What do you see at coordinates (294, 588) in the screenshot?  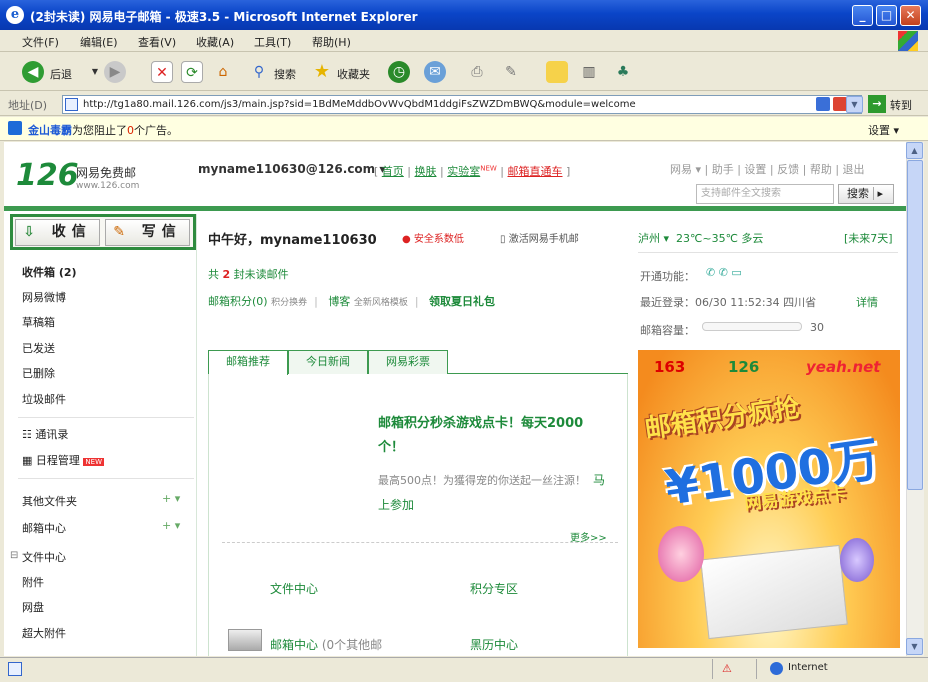 I see `file-center-link: 文件中心` at bounding box center [294, 588].